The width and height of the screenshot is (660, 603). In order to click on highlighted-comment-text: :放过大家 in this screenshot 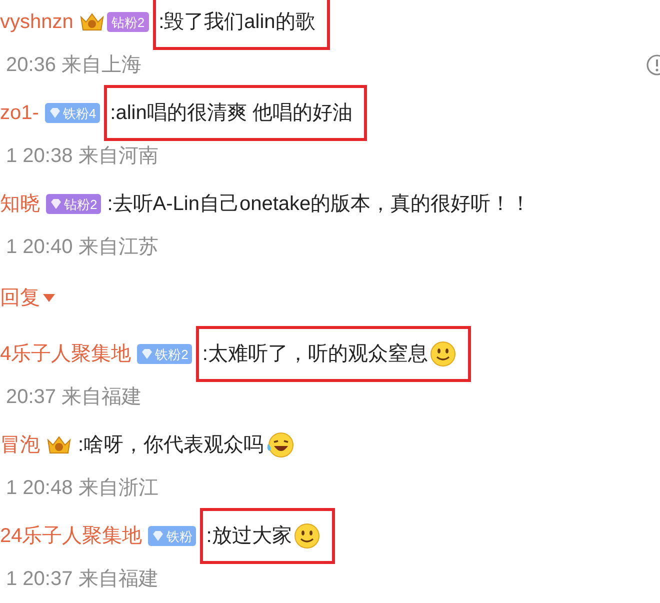, I will do `click(267, 536)`.